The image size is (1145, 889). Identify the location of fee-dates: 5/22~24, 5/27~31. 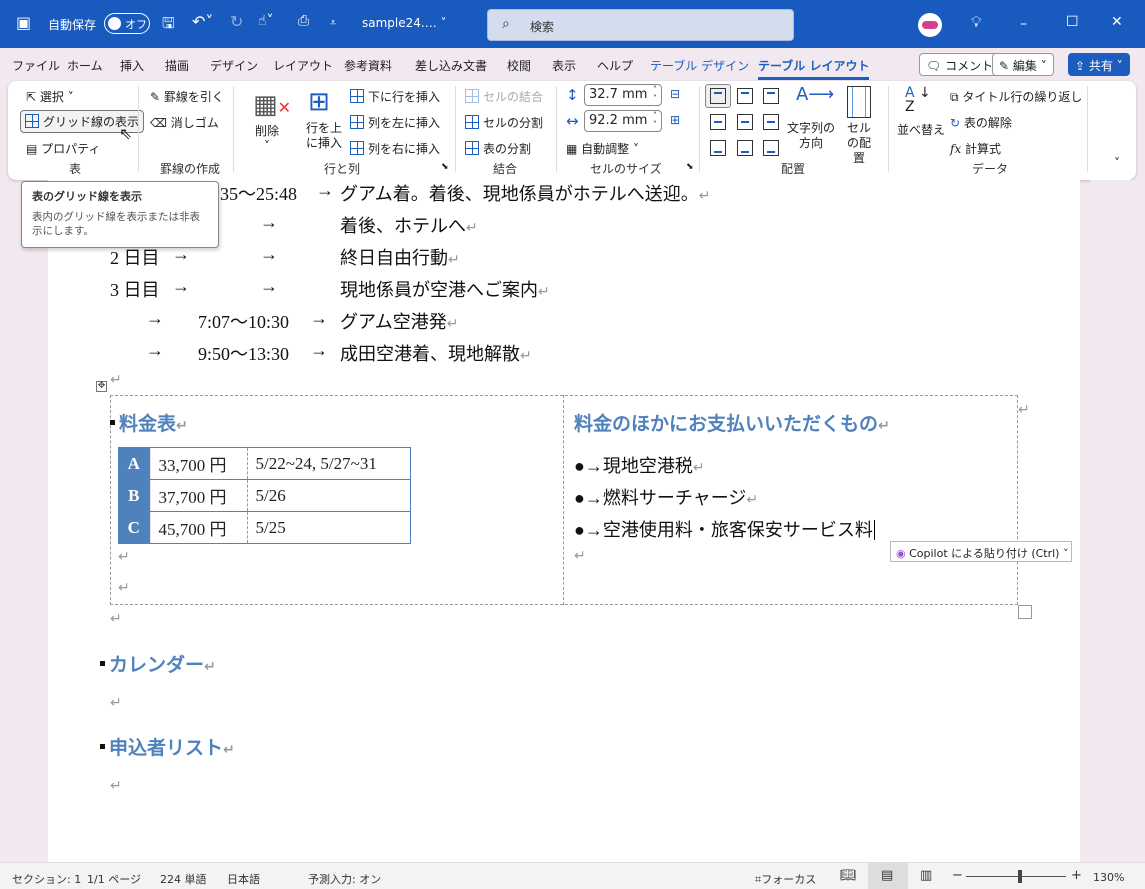
(329, 463).